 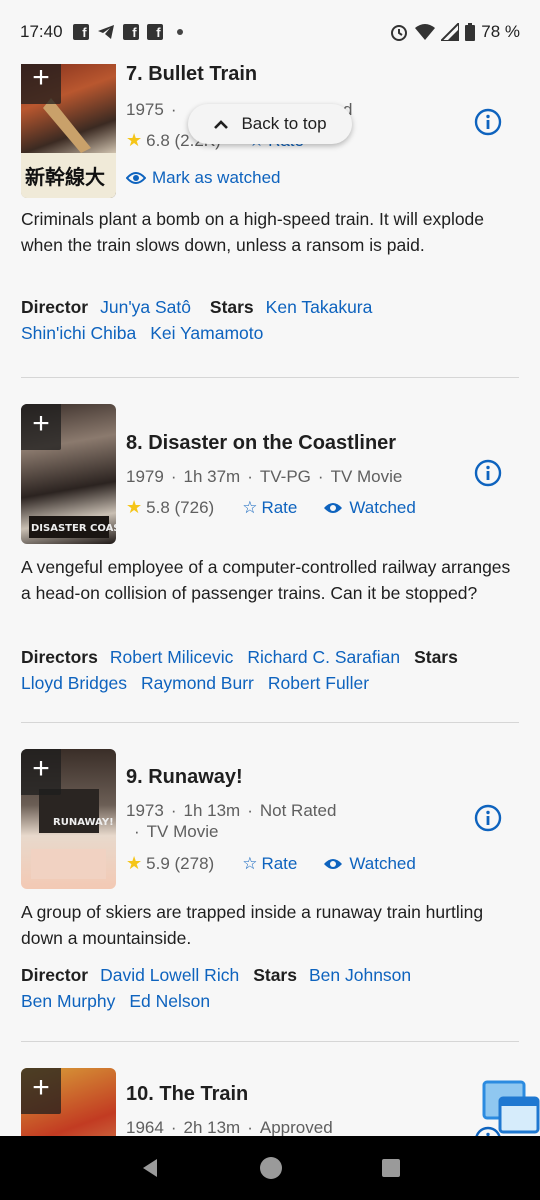 I want to click on star-link: Robert Fuller, so click(x=318, y=683).